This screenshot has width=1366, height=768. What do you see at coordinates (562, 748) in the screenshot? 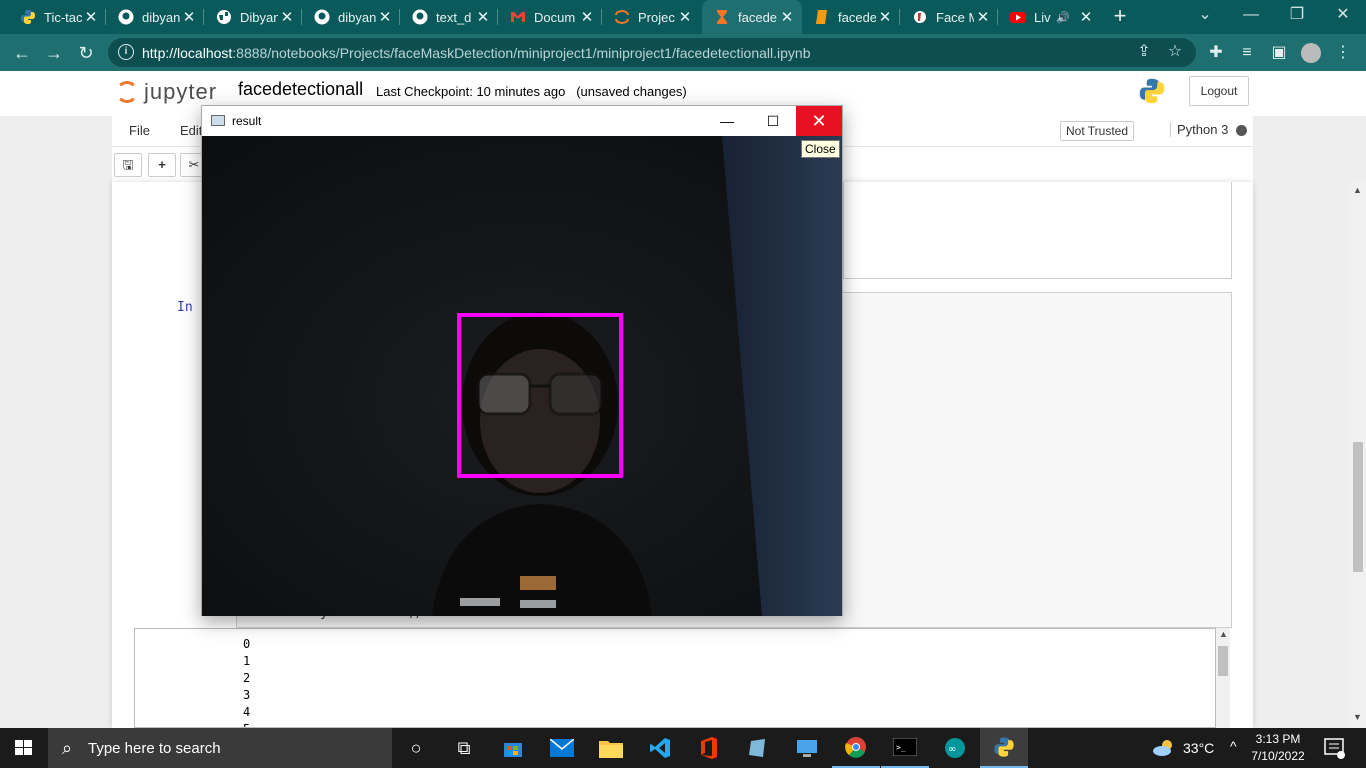
I see `mail-icon` at bounding box center [562, 748].